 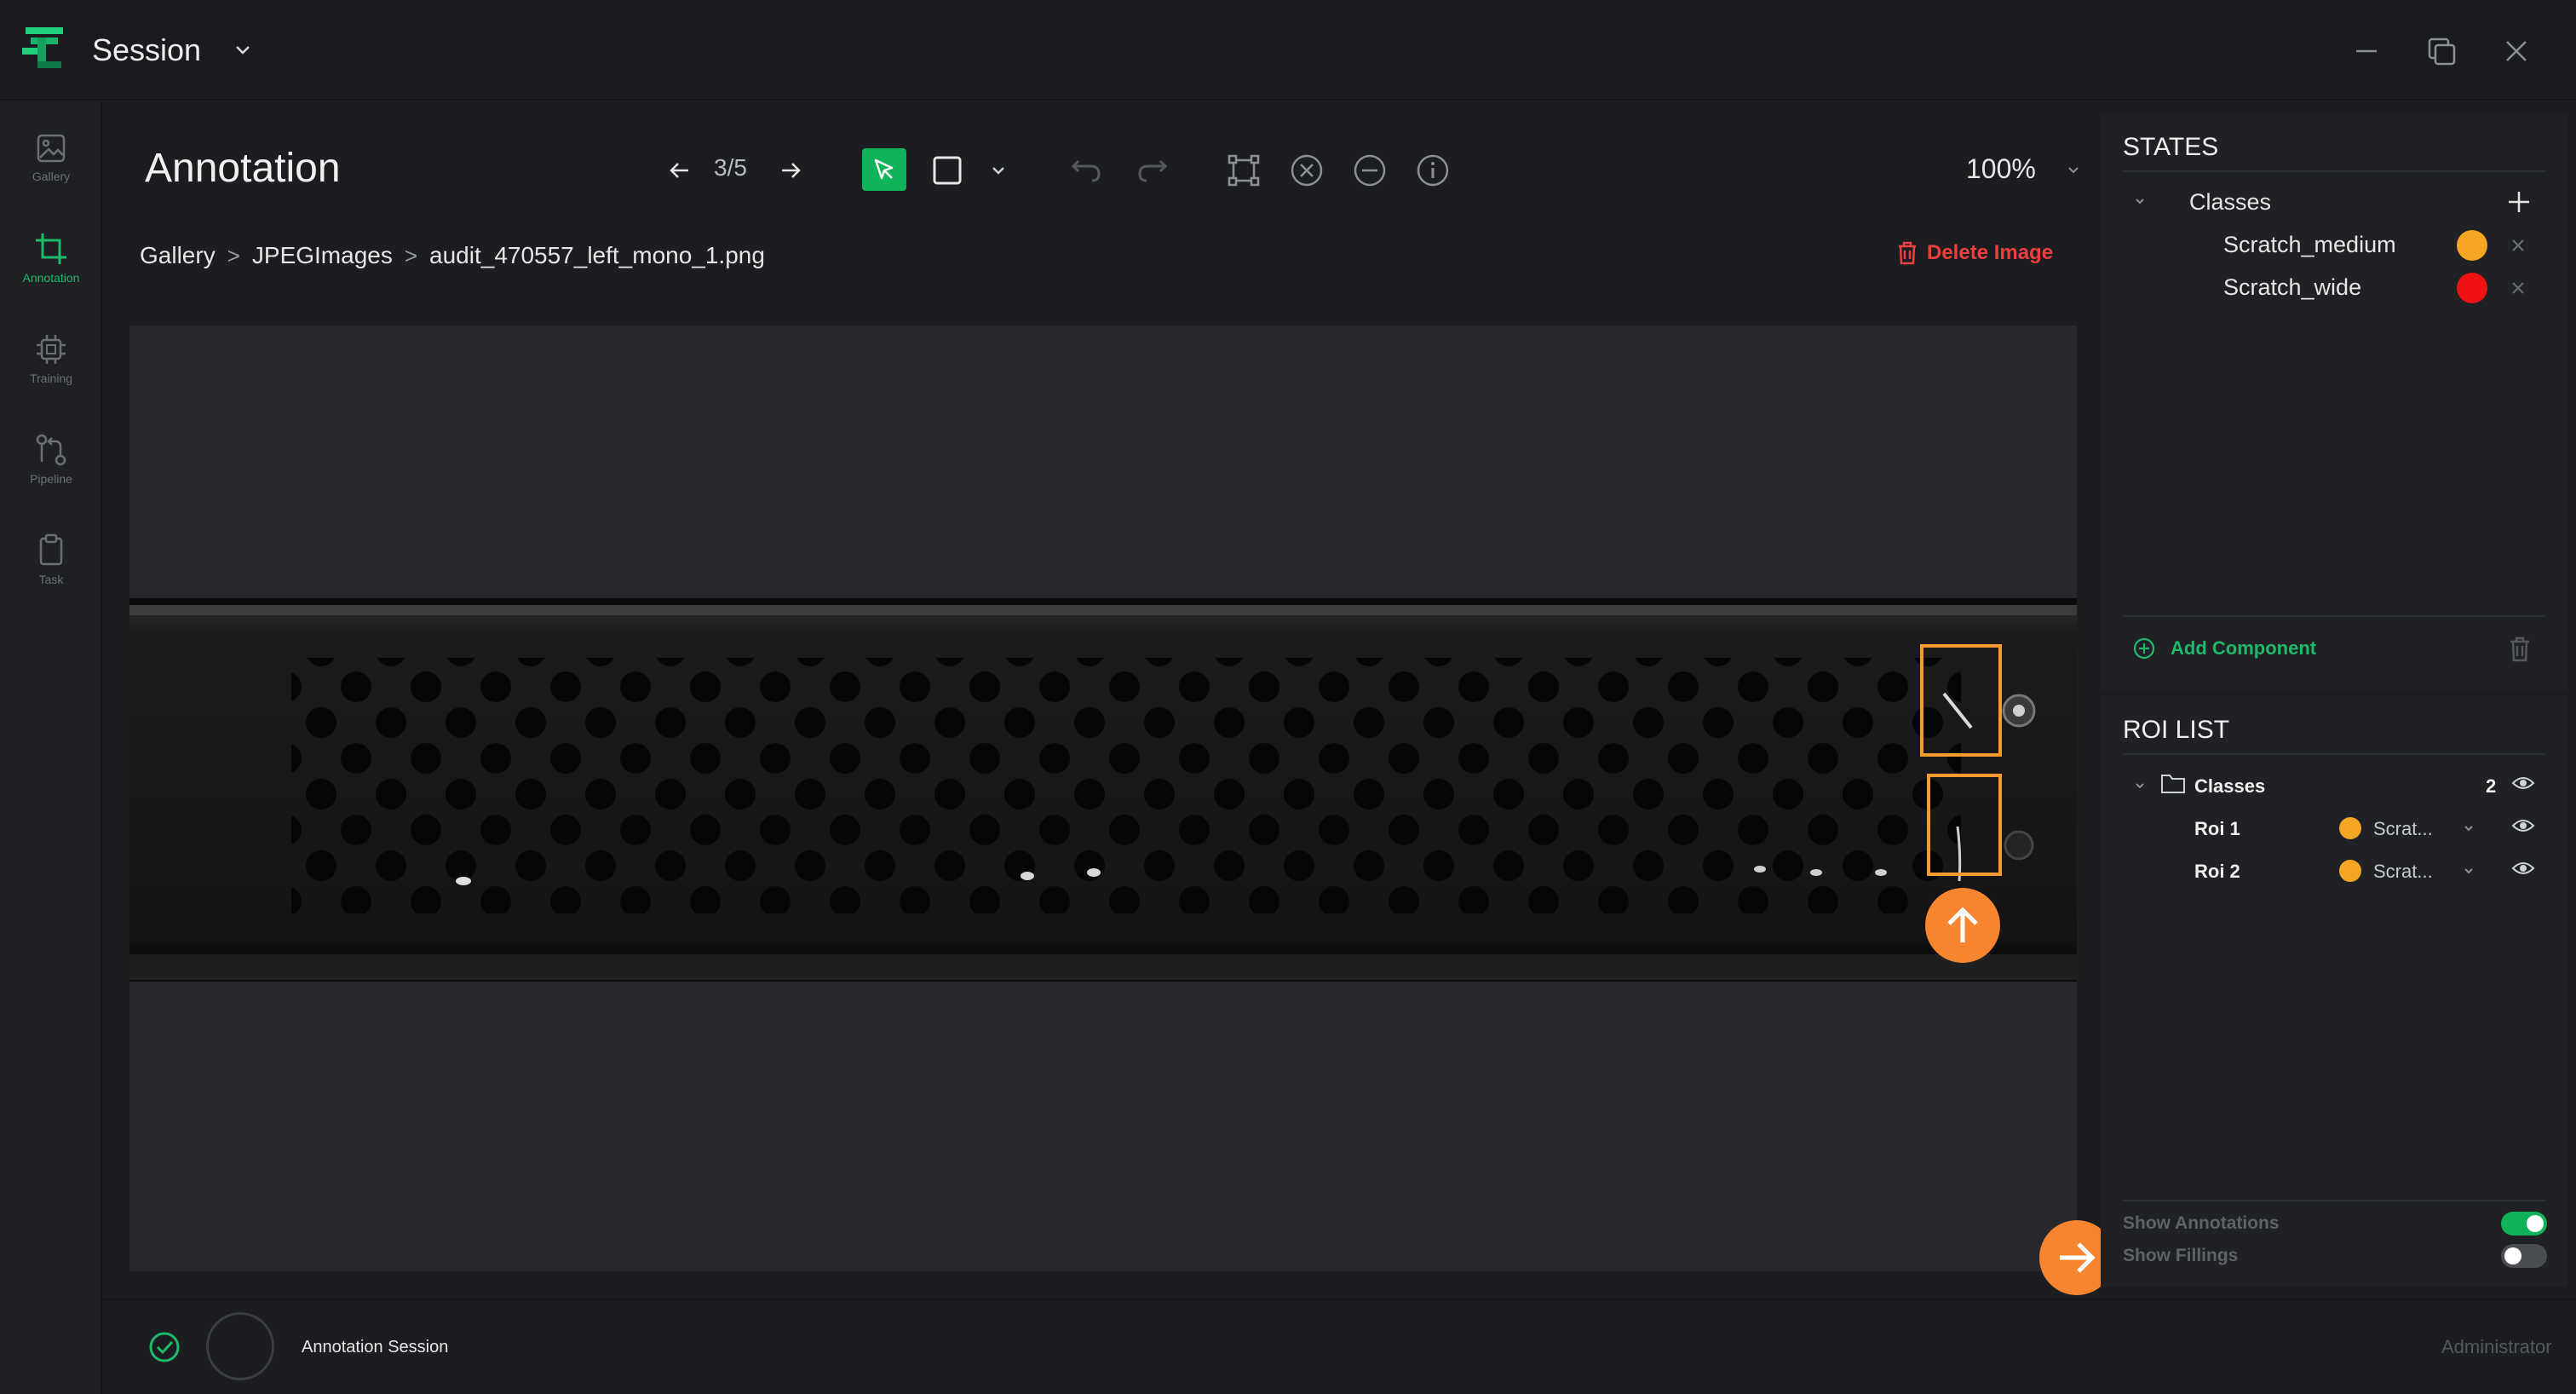 What do you see at coordinates (1962, 925) in the screenshot?
I see `hint-up-arrow-icon` at bounding box center [1962, 925].